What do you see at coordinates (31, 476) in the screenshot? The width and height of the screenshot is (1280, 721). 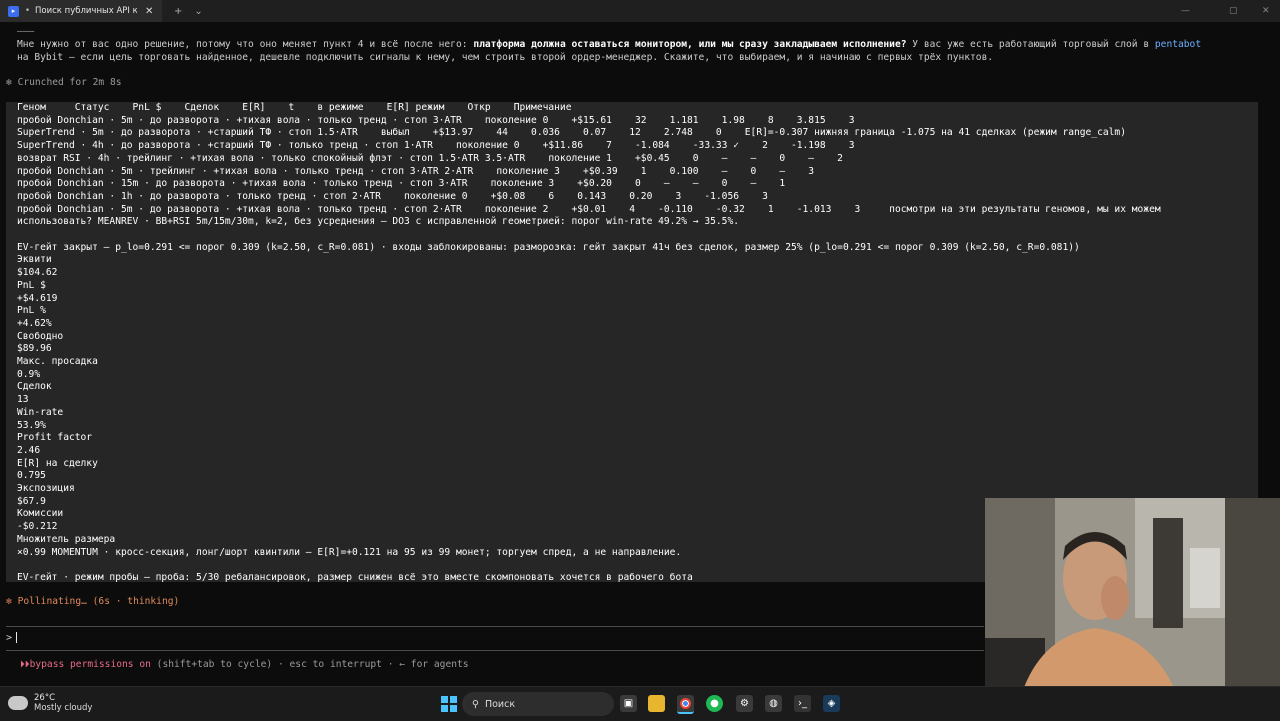 I see `pasted-line: 0.795` at bounding box center [31, 476].